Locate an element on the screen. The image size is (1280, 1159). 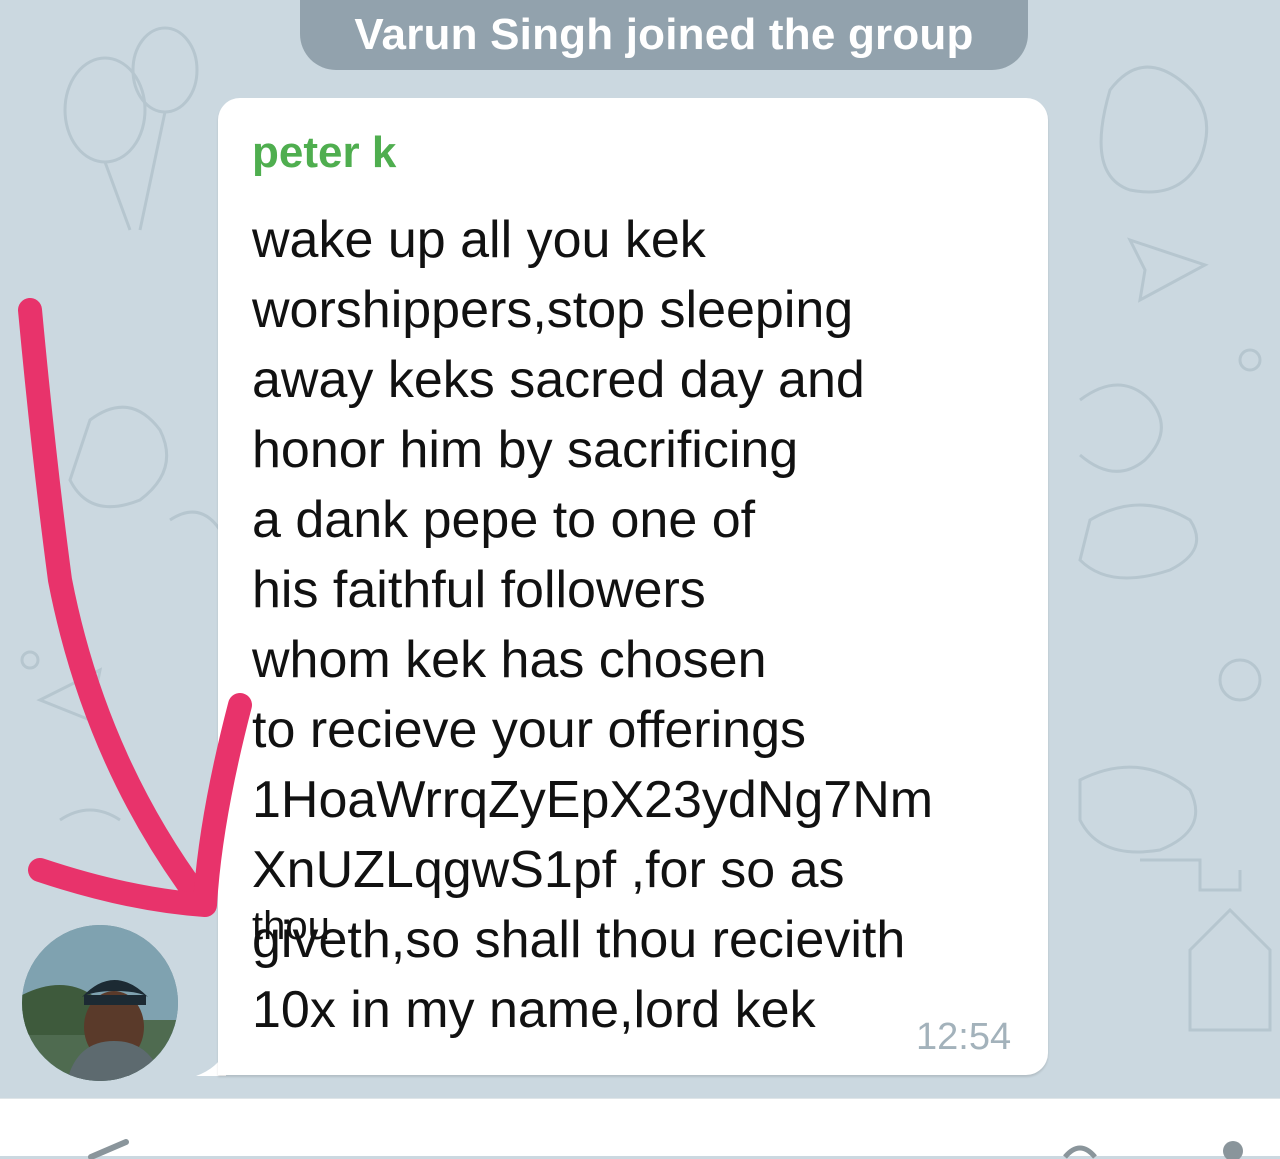
service-message-joined: Varun Singh joined the group is located at coordinates (664, 35).